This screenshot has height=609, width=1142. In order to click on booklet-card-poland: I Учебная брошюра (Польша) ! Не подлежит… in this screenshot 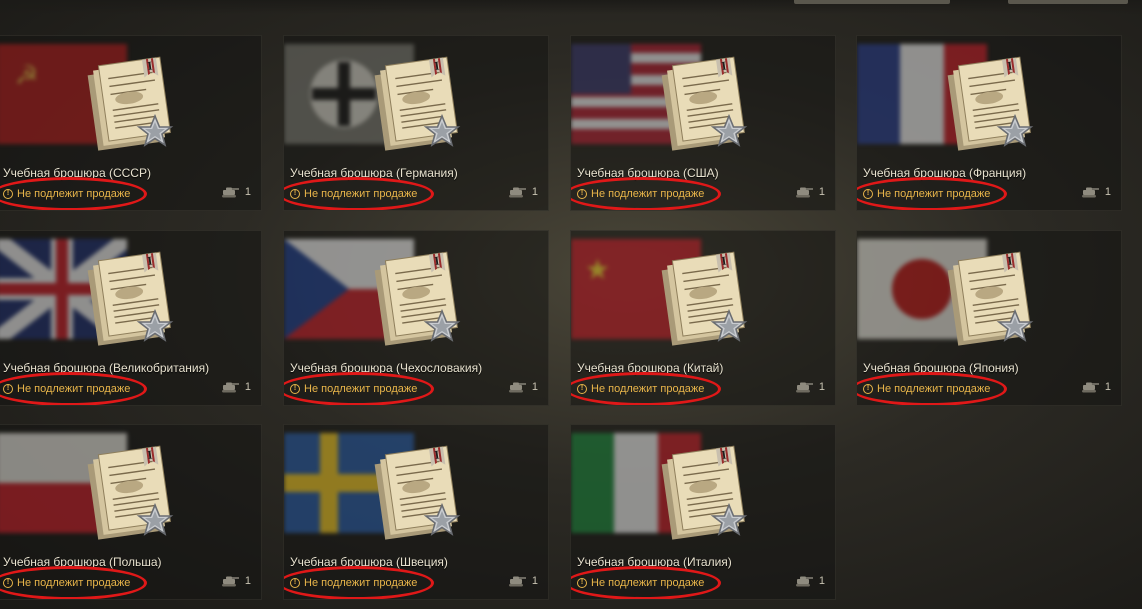, I will do `click(131, 512)`.